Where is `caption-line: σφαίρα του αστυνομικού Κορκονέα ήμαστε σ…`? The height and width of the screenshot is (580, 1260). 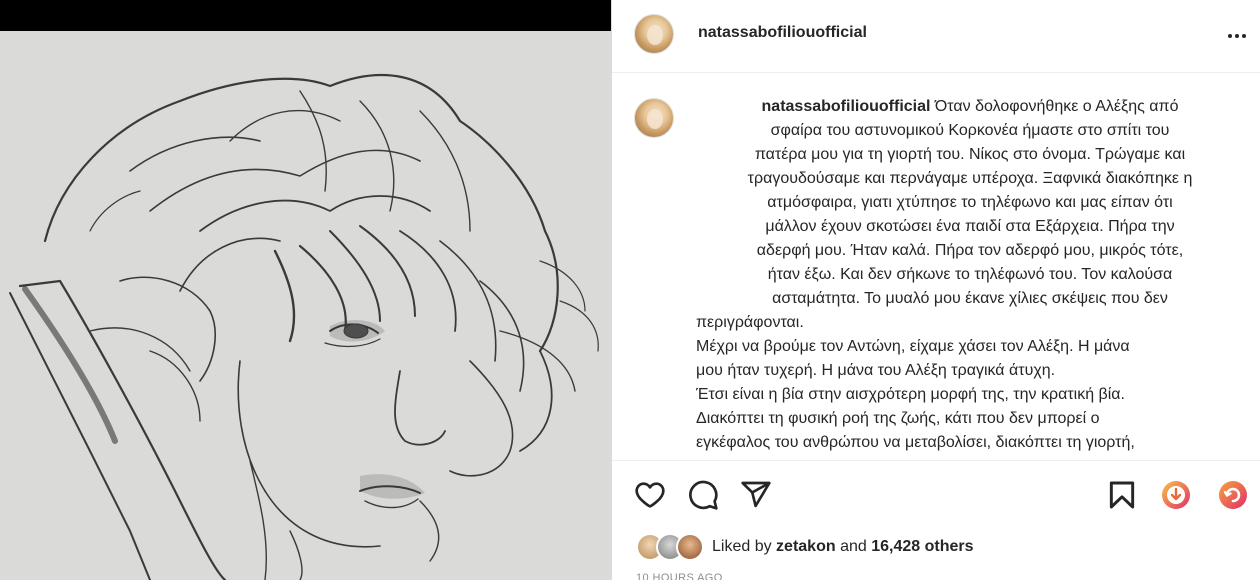
caption-line: σφαίρα του αστυνομικού Κορκονέα ήμαστε σ… is located at coordinates (970, 130).